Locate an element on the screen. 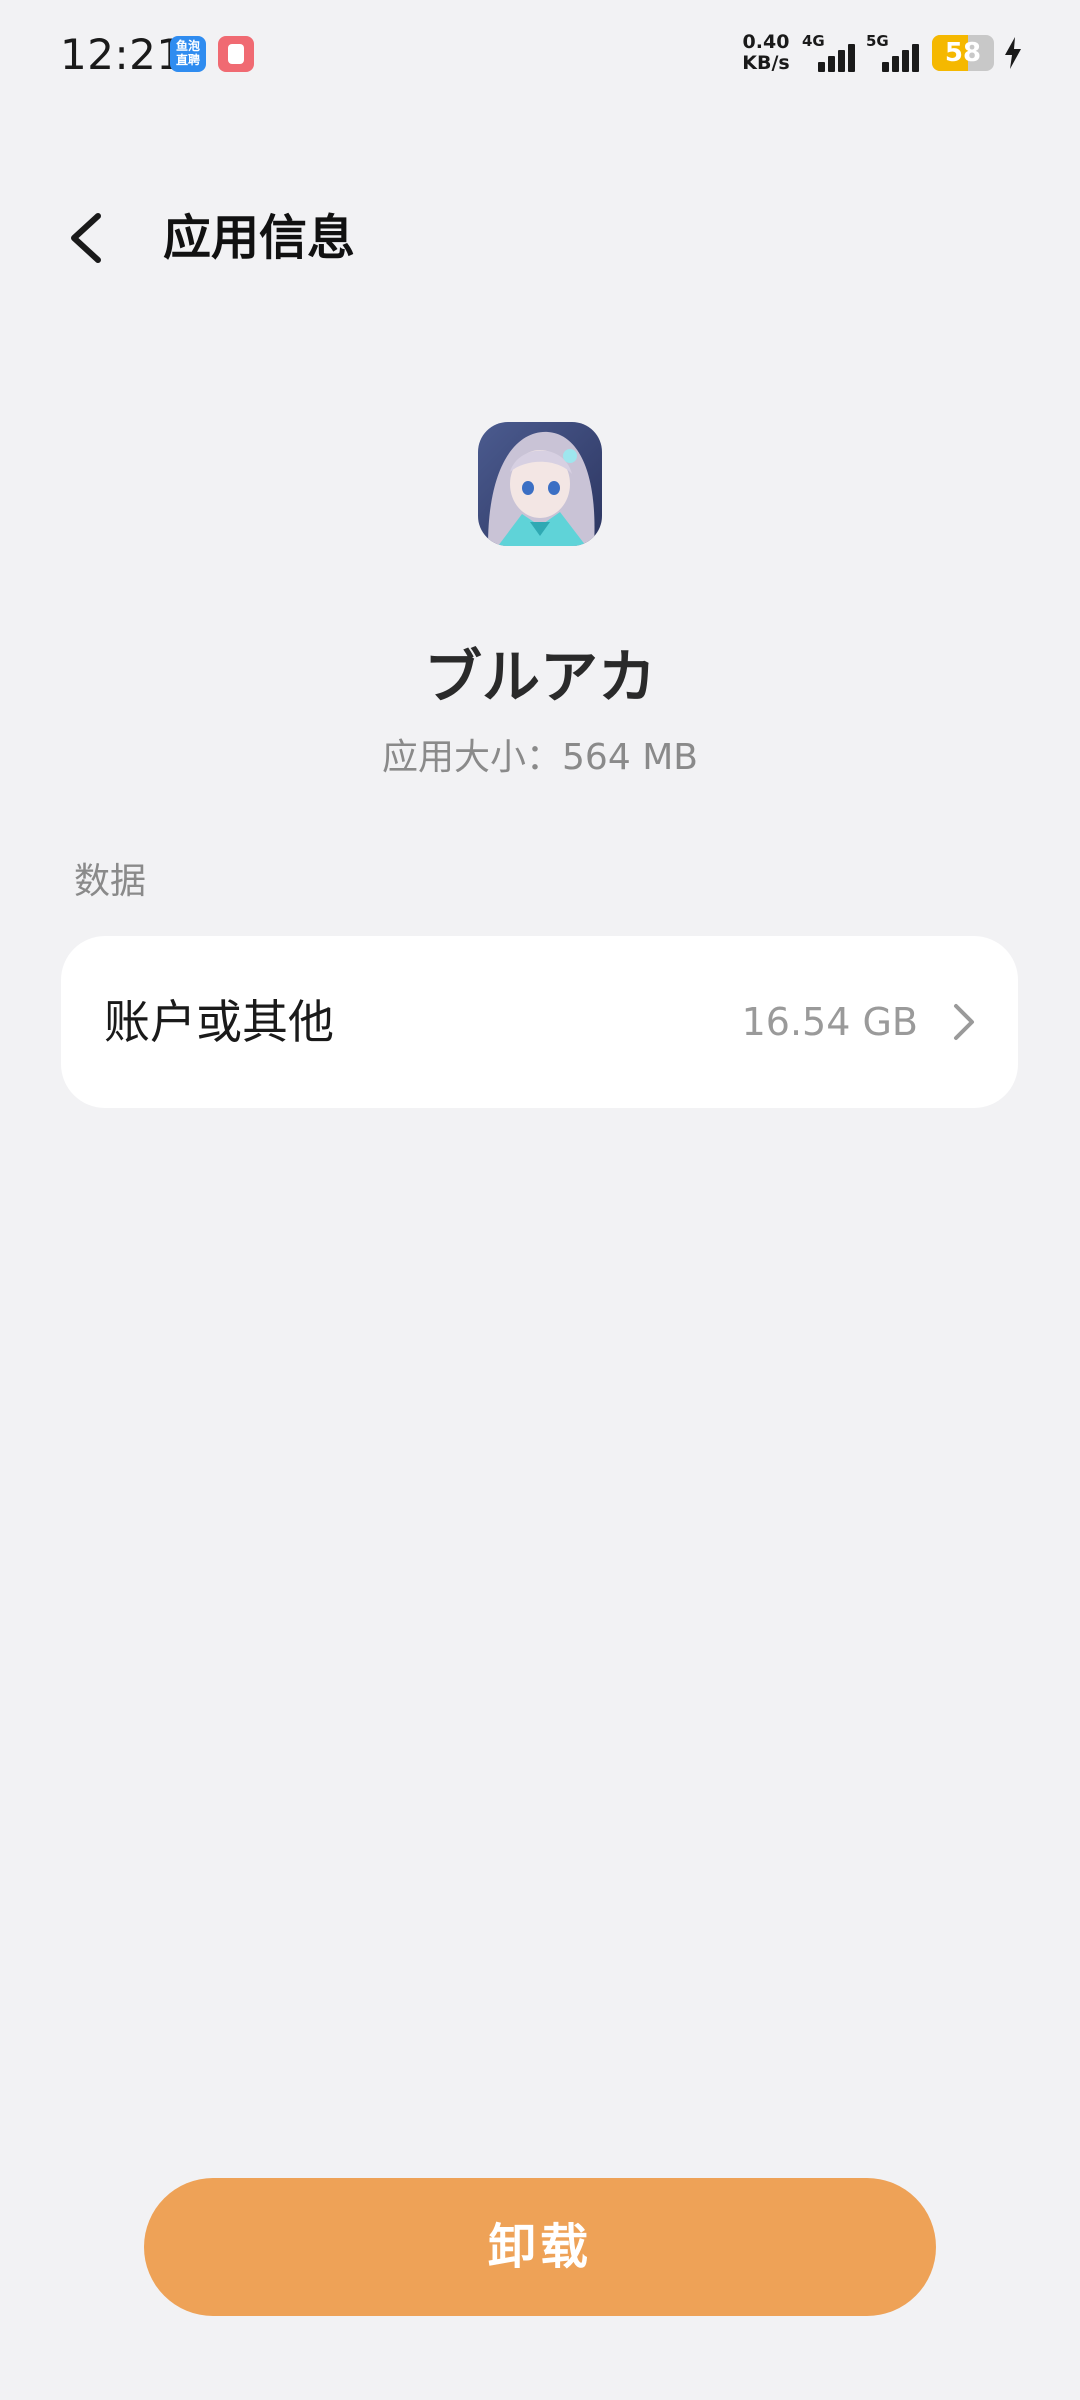 Image resolution: width=1080 pixels, height=2400 pixels. section-label-data: 数据 is located at coordinates (110, 881).